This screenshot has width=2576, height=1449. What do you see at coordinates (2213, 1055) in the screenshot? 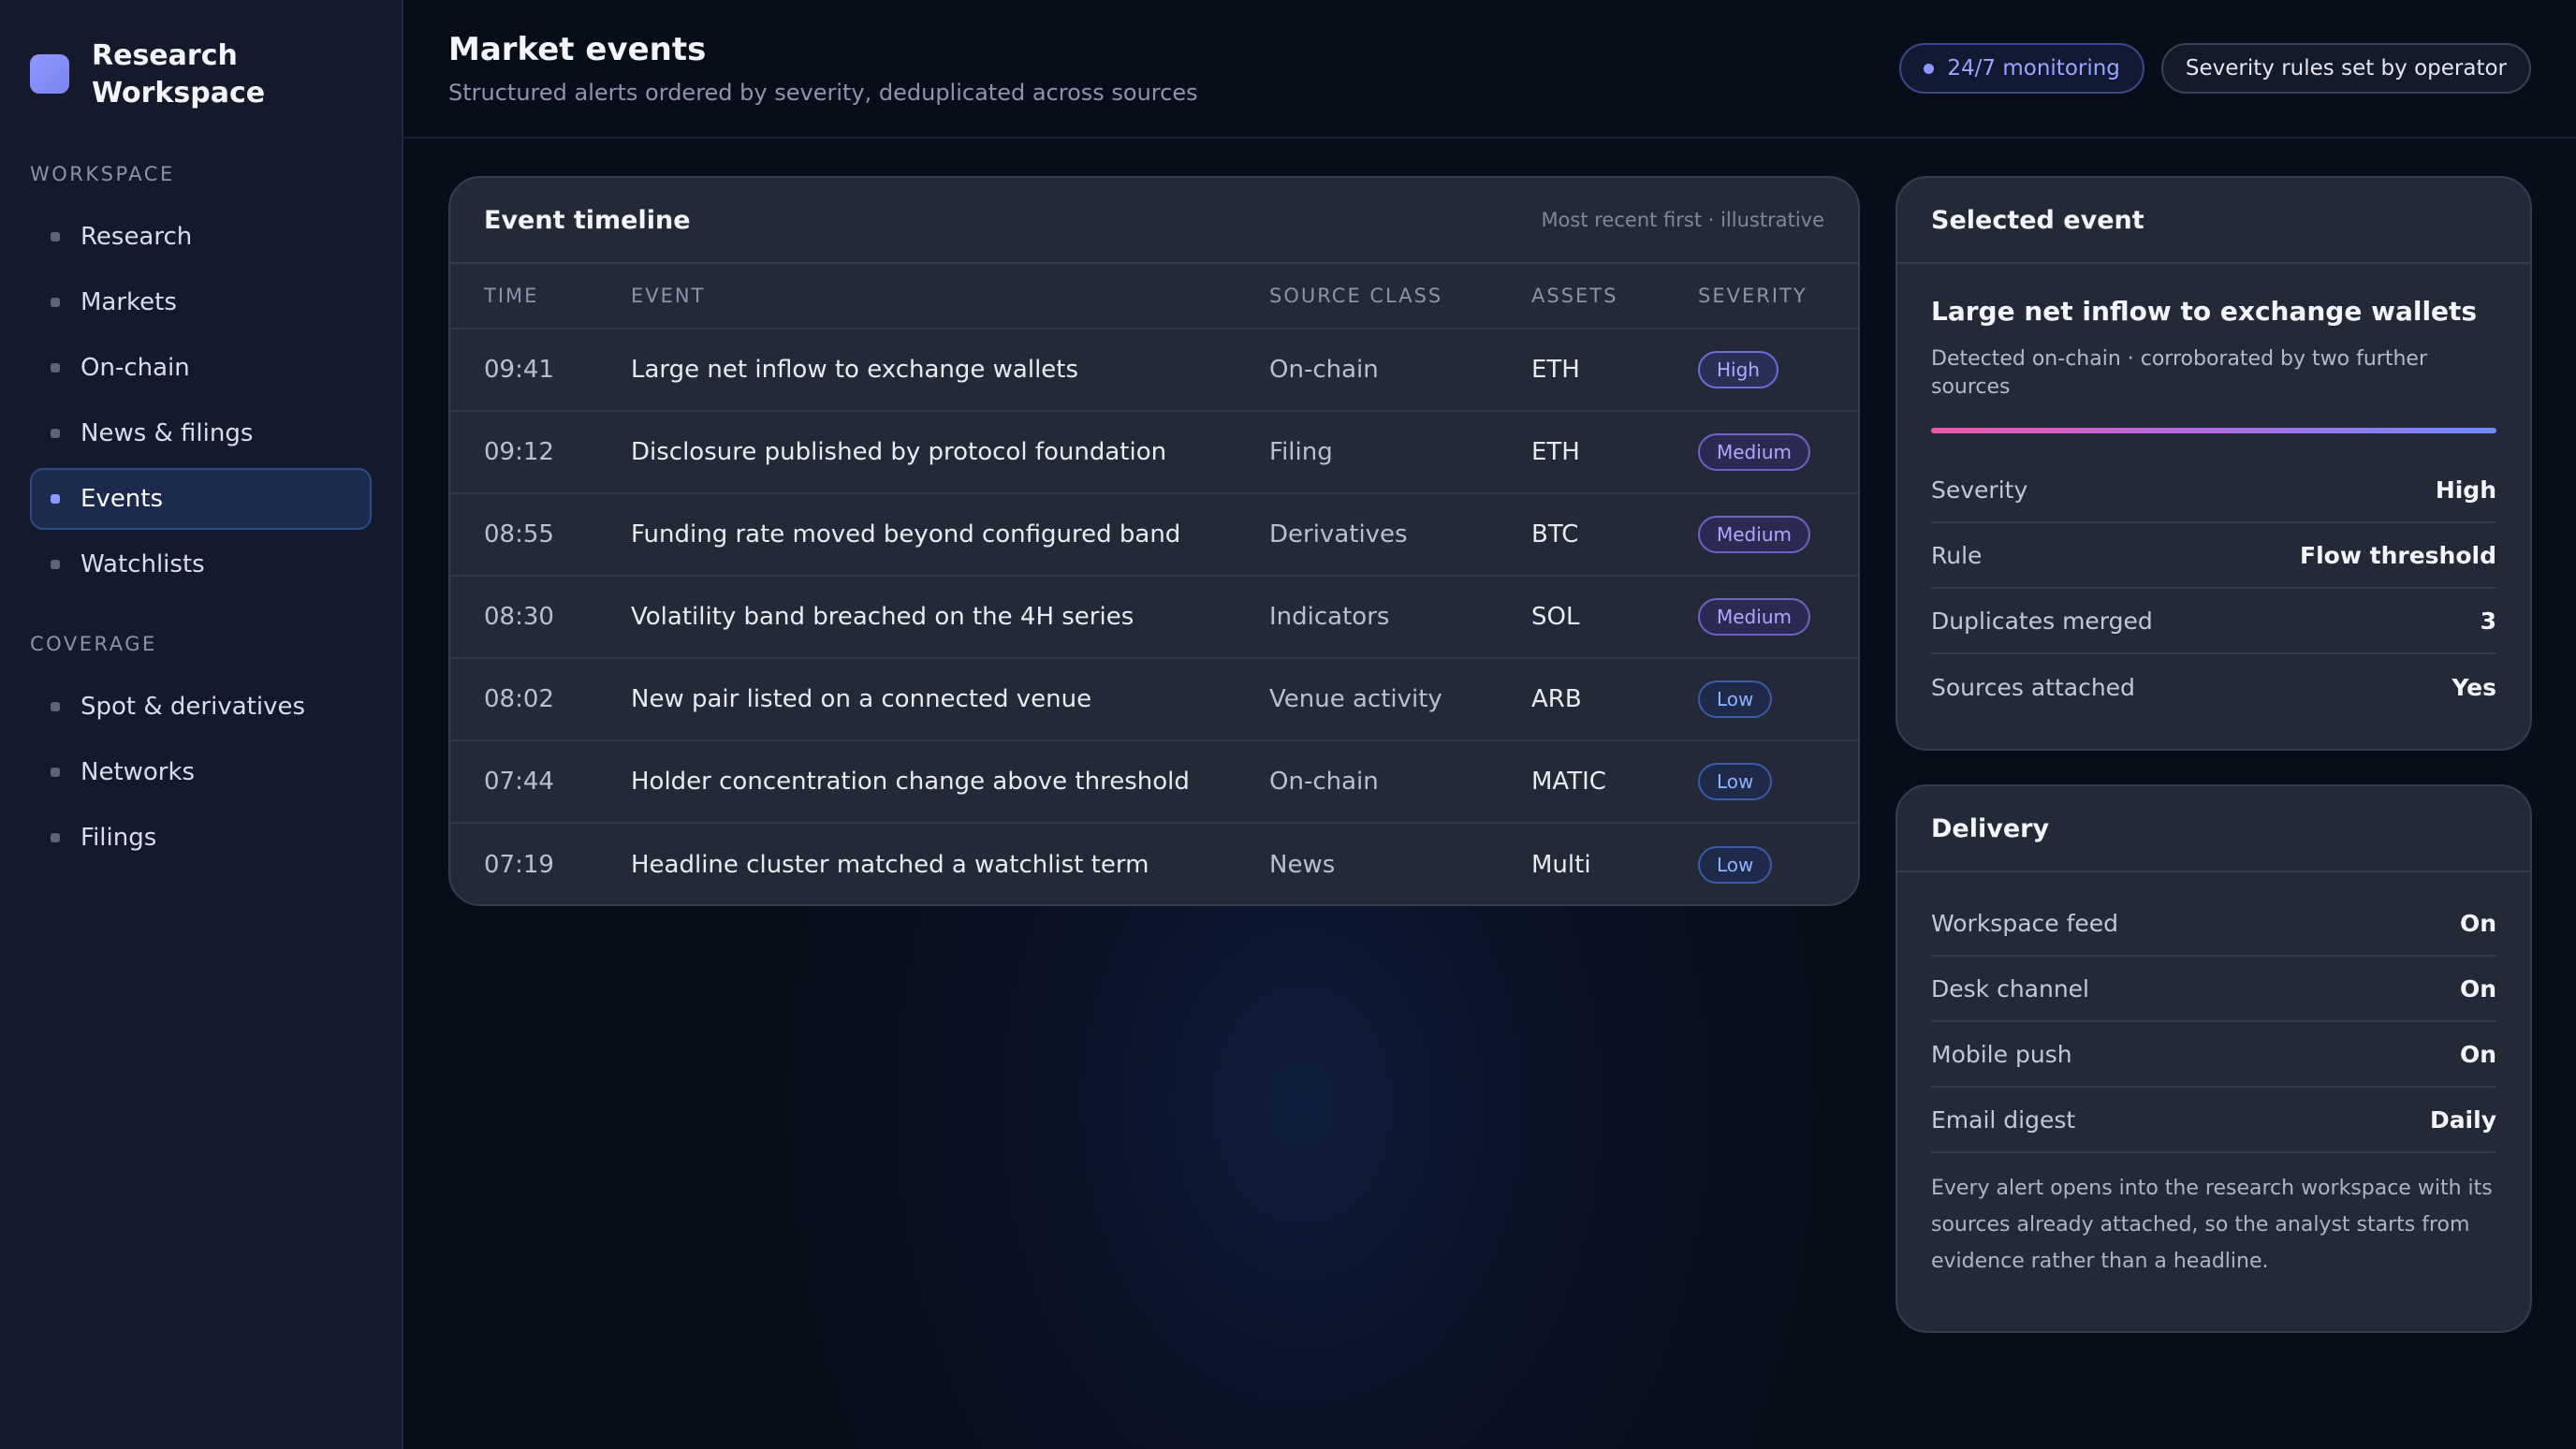
I see `delivery-row-mobile-push: Mobile push On` at bounding box center [2213, 1055].